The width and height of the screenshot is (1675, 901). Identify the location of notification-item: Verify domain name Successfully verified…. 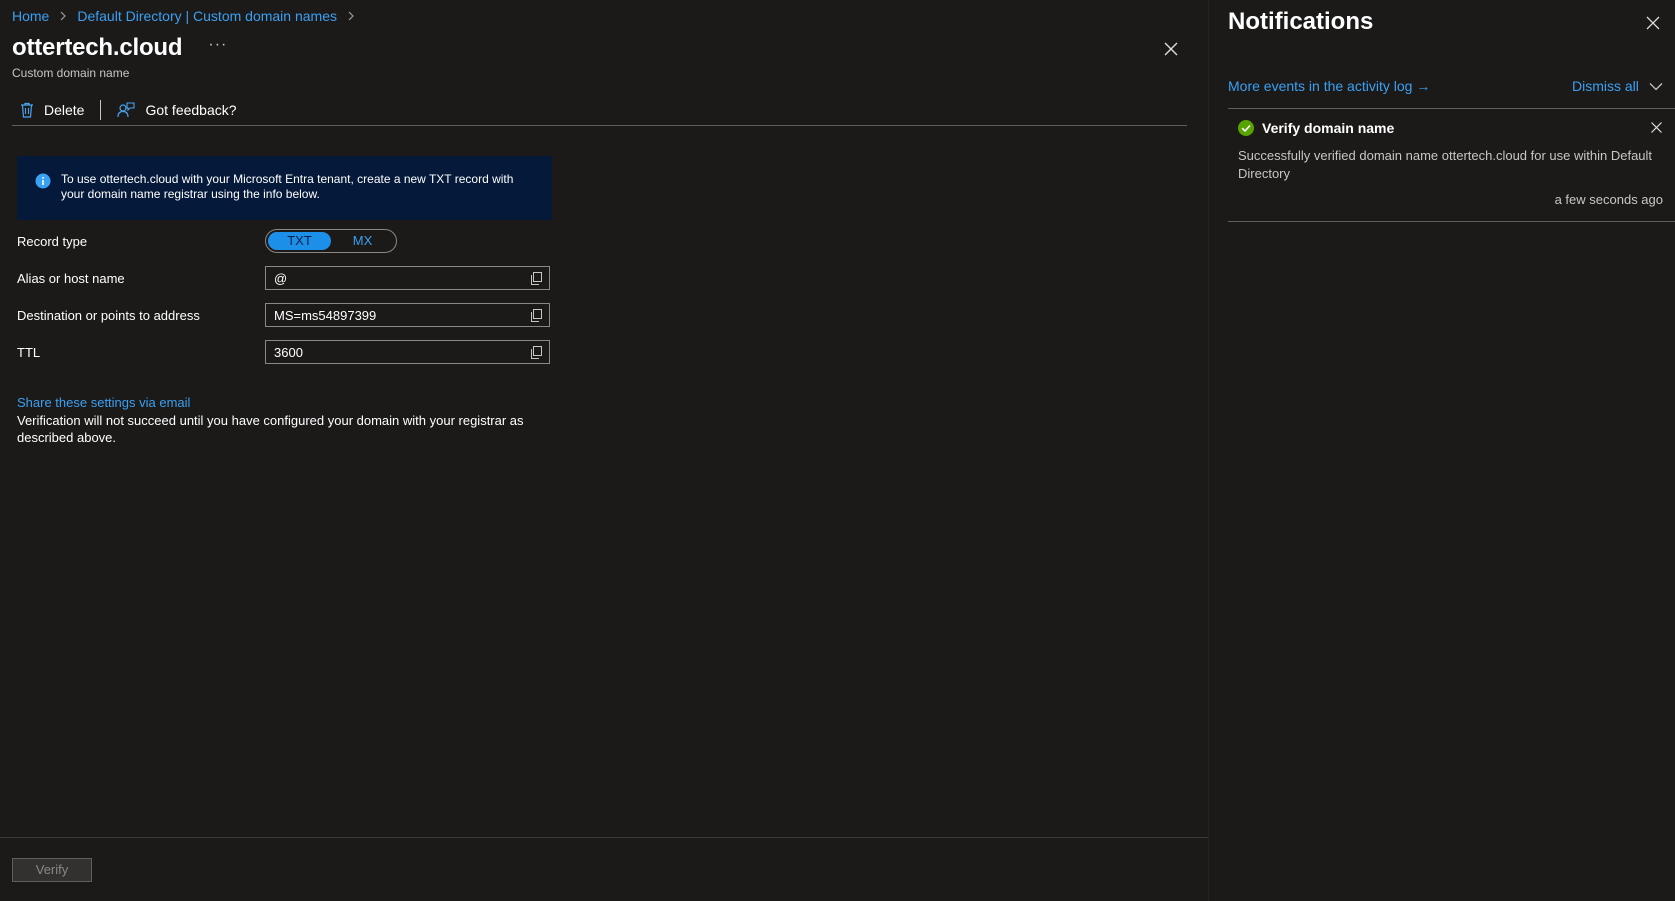
(1450, 162).